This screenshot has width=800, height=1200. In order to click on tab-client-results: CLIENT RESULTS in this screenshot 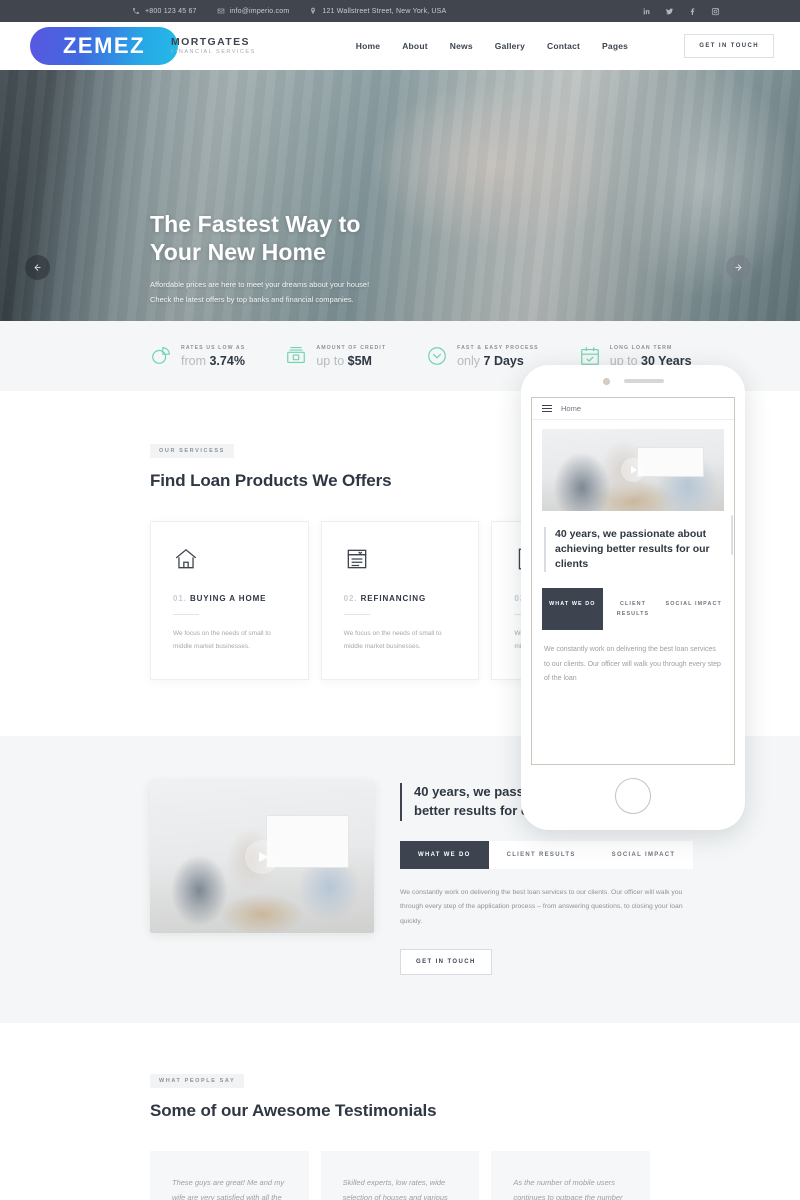, I will do `click(541, 855)`.